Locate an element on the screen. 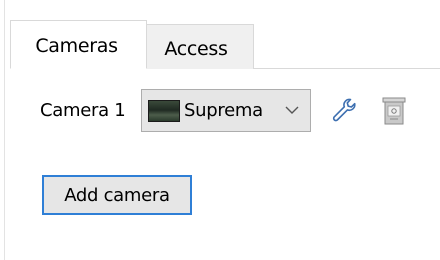  camera-thumbnail-icon is located at coordinates (164, 110).